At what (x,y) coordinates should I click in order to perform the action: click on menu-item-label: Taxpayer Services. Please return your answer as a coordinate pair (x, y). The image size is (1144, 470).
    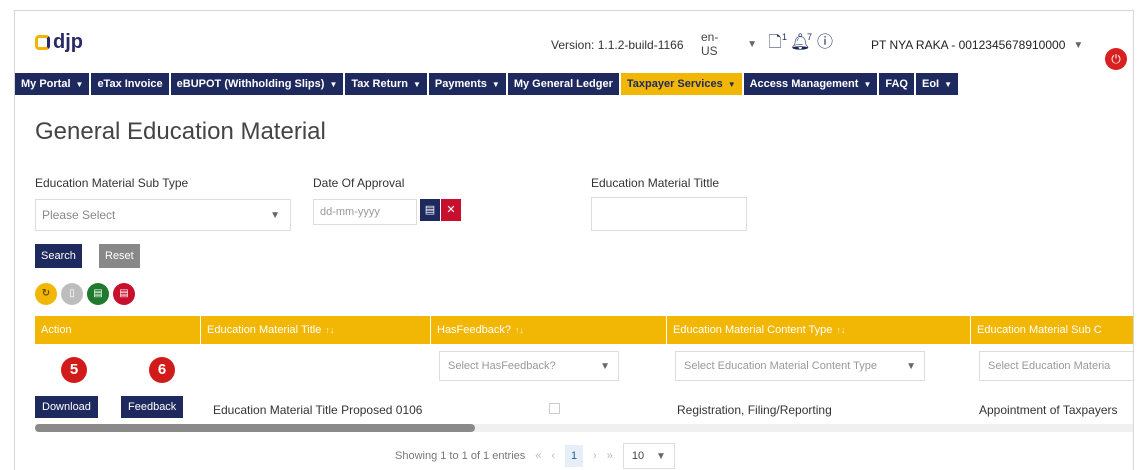
    Looking at the image, I should click on (674, 84).